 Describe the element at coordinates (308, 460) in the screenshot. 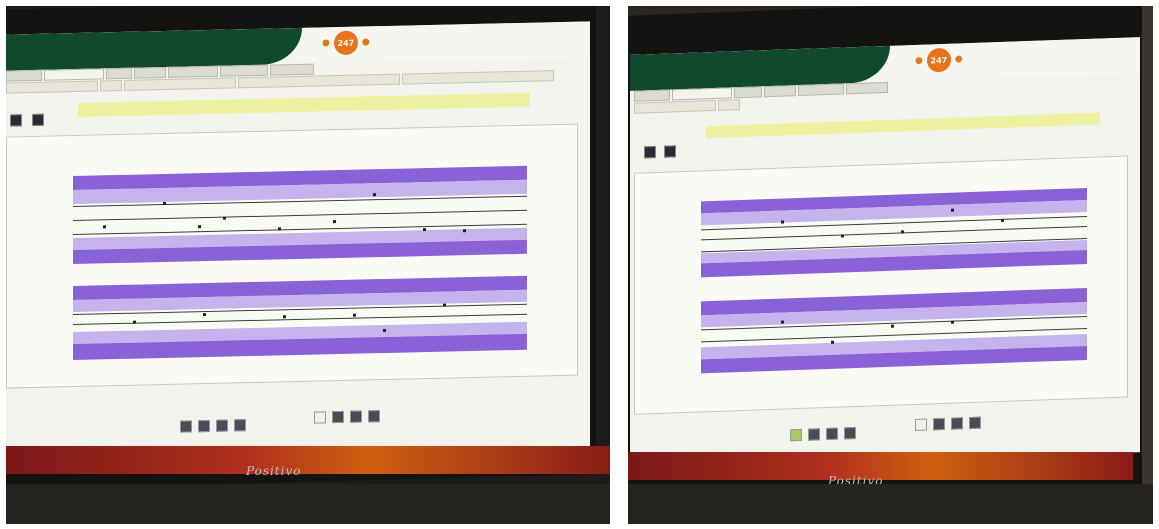

I see `windows-taskbar` at that location.